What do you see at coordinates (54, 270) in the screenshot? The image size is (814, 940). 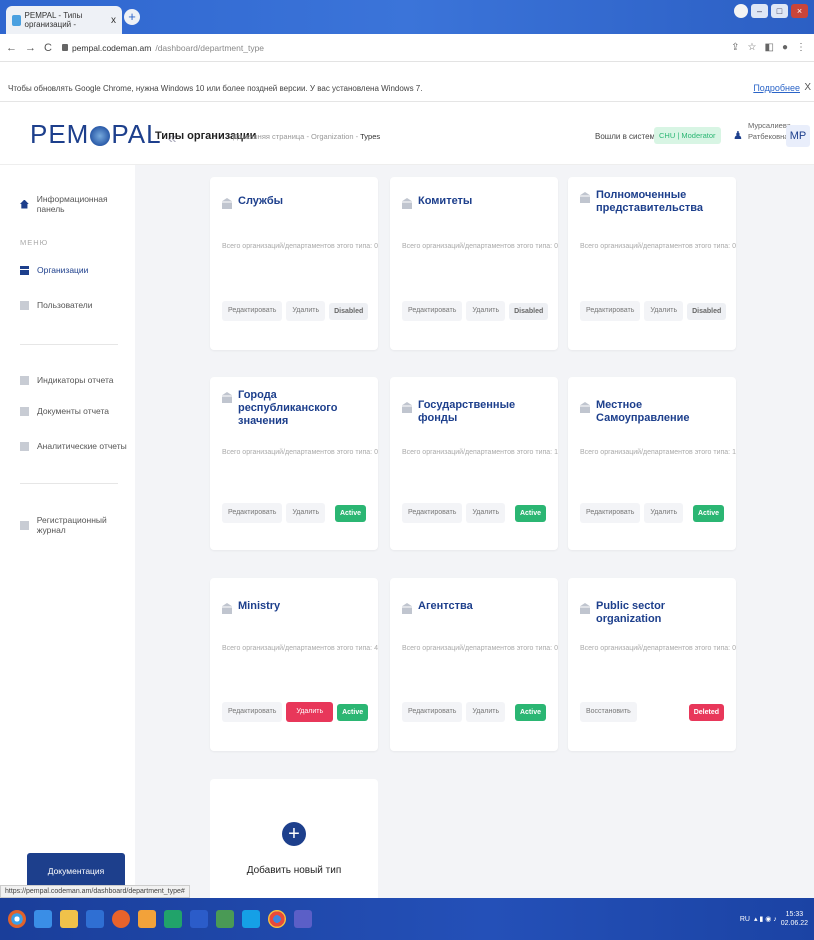 I see `sidebar-item-organizations: Организации` at bounding box center [54, 270].